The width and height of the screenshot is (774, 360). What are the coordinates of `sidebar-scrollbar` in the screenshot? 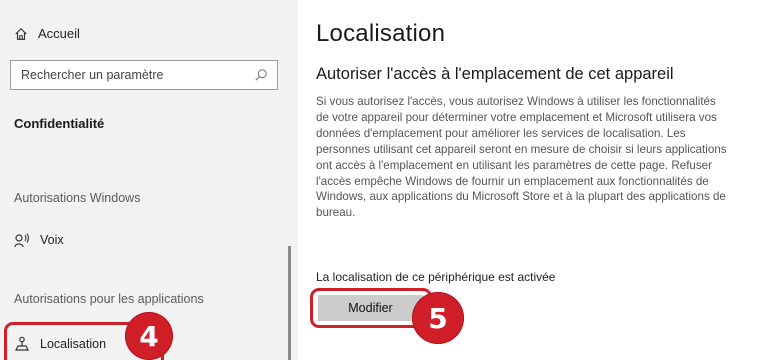 It's located at (289, 303).